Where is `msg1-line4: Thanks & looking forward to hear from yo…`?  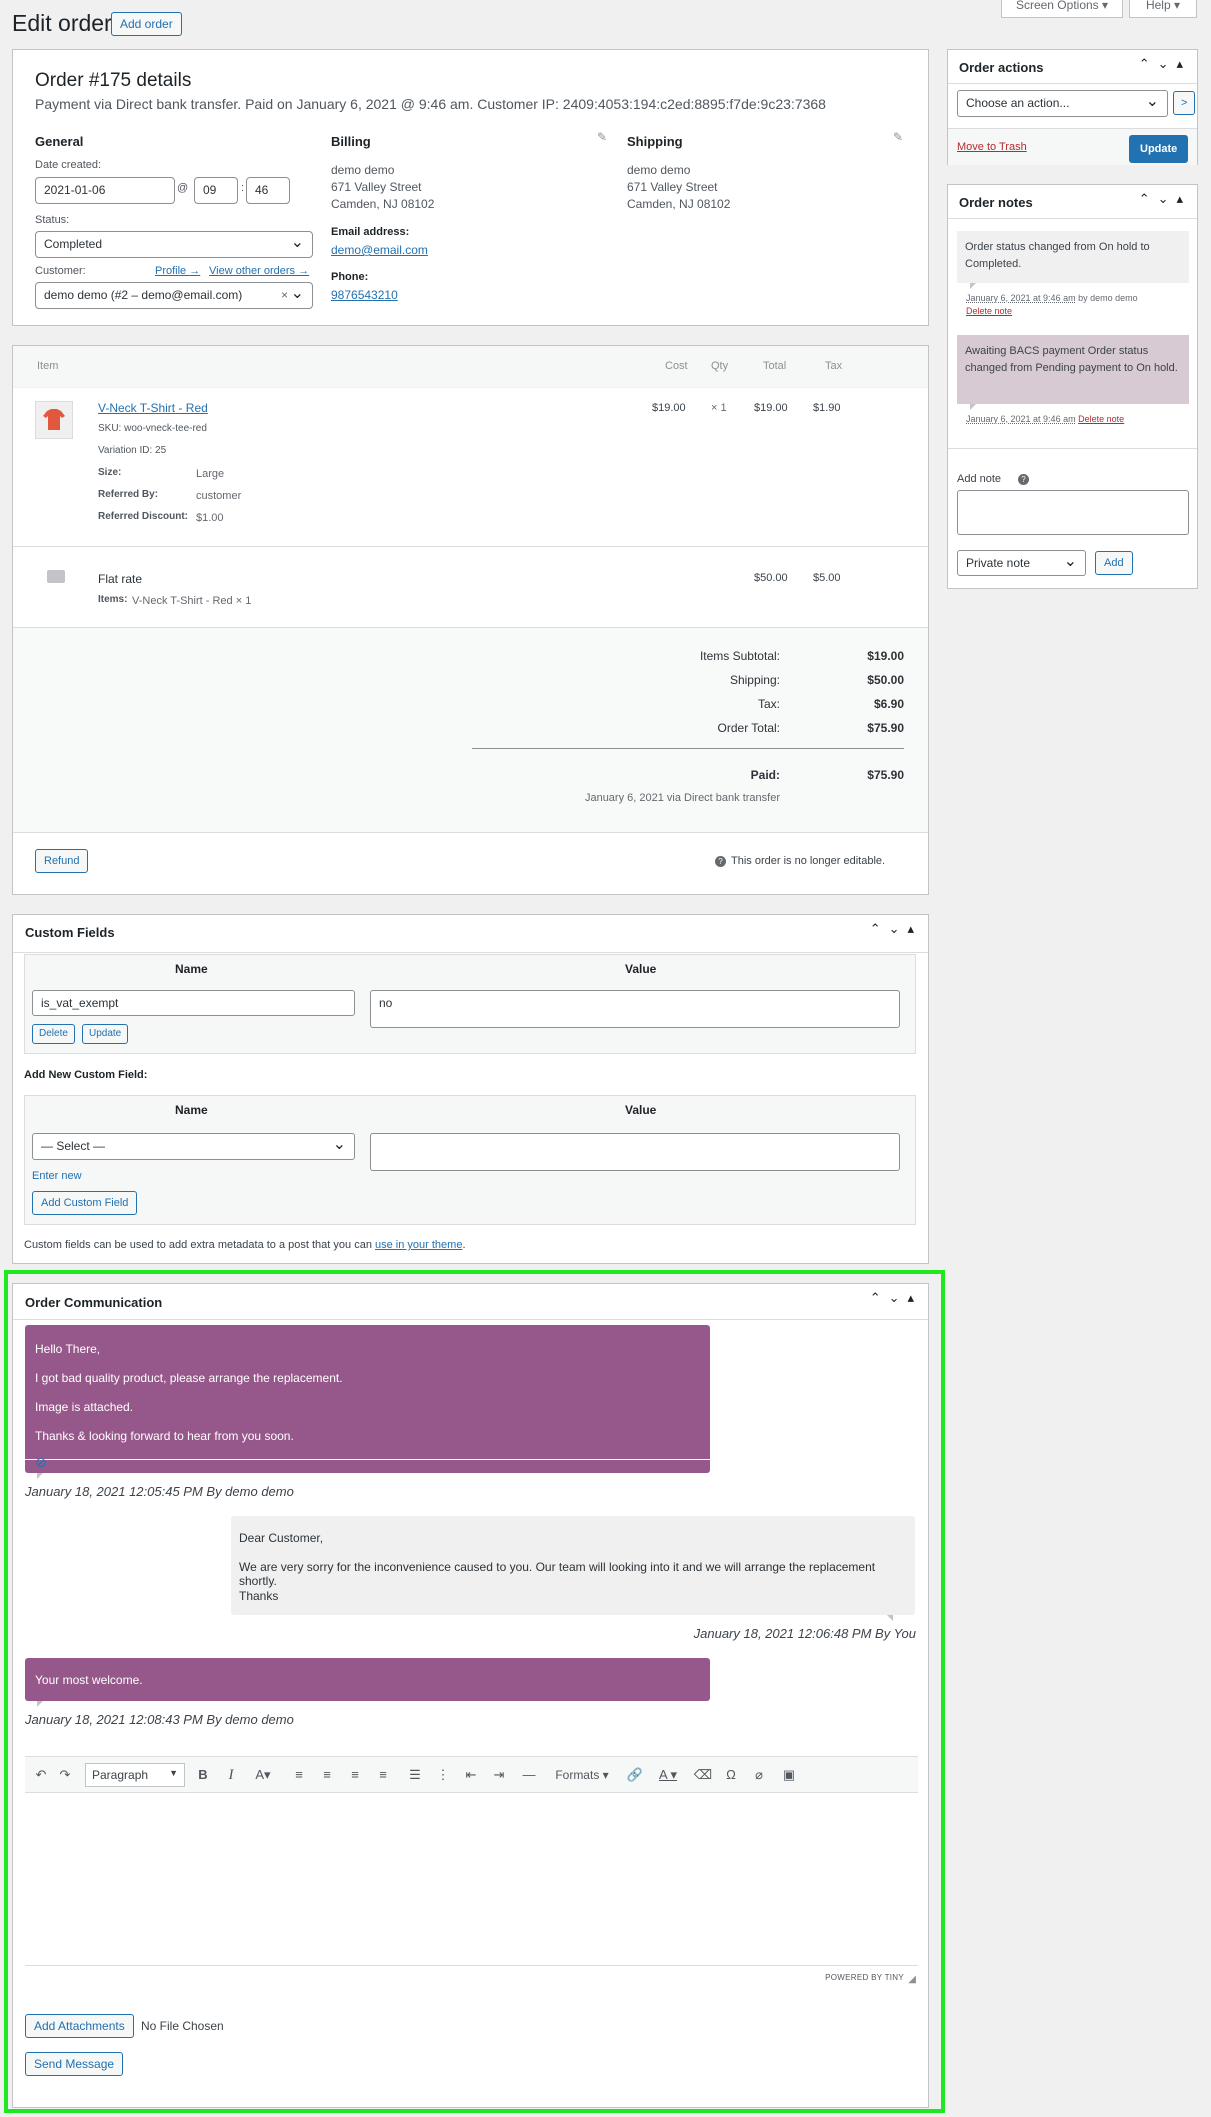 msg1-line4: Thanks & looking forward to hear from yo… is located at coordinates (164, 1436).